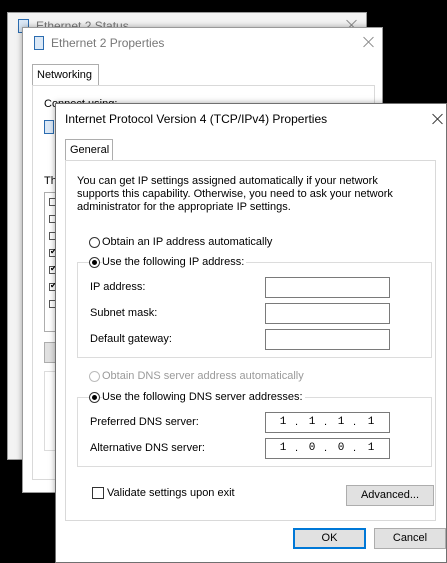 The image size is (447, 563). Describe the element at coordinates (329, 538) in the screenshot. I see `ok-button: OK` at that location.